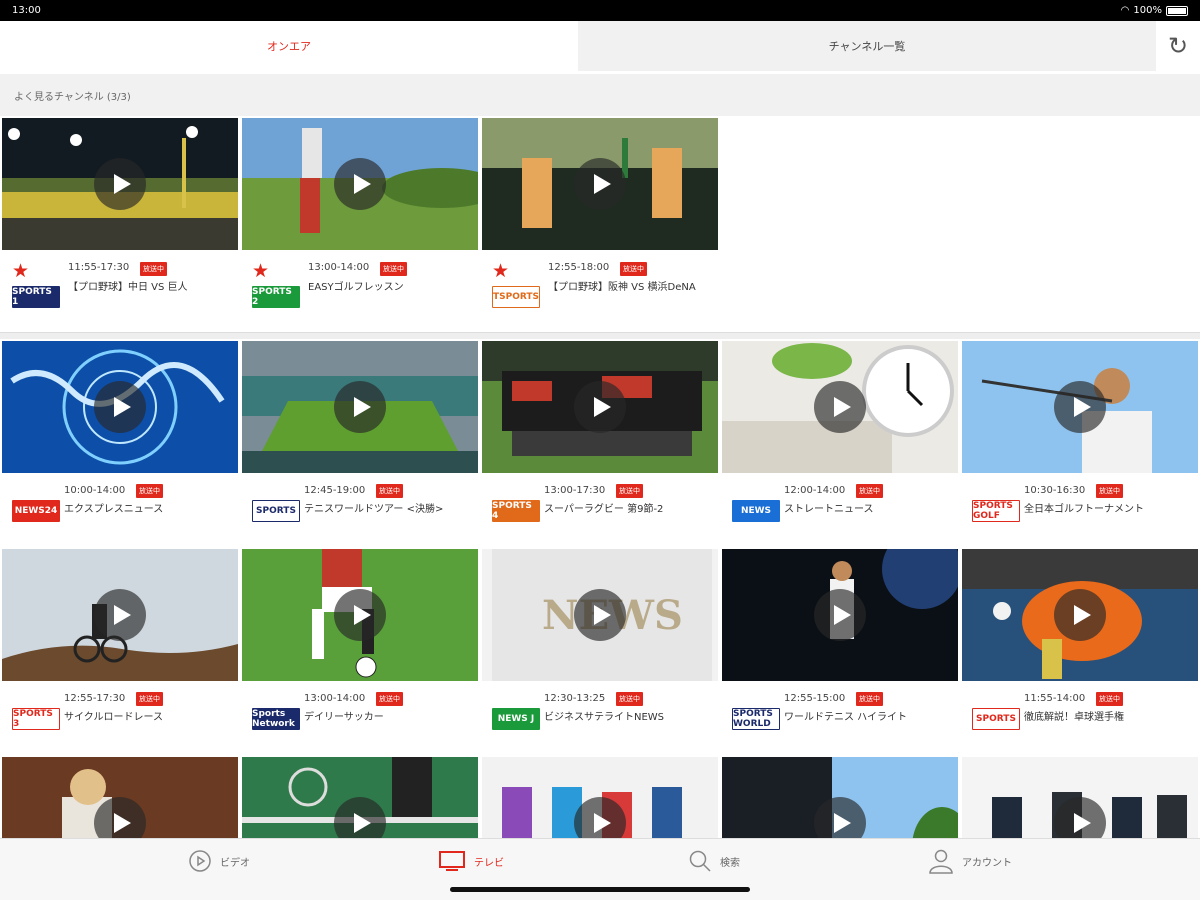 This screenshot has width=1200, height=900. What do you see at coordinates (219, 861) in the screenshot?
I see `tabbar-video: ビデオ` at bounding box center [219, 861].